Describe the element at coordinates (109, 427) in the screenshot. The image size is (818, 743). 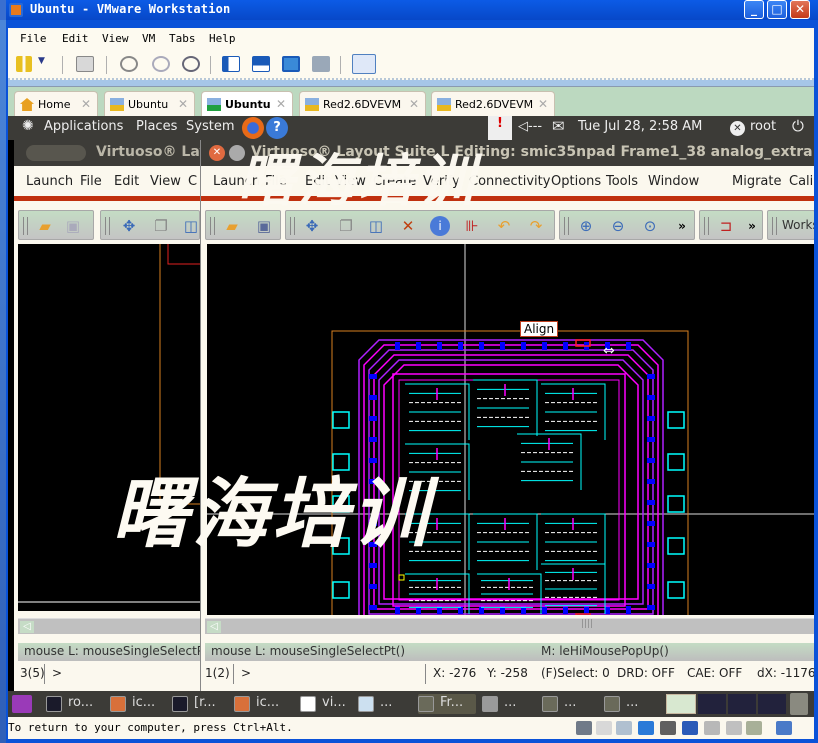
I see `layout-canvas-left` at that location.